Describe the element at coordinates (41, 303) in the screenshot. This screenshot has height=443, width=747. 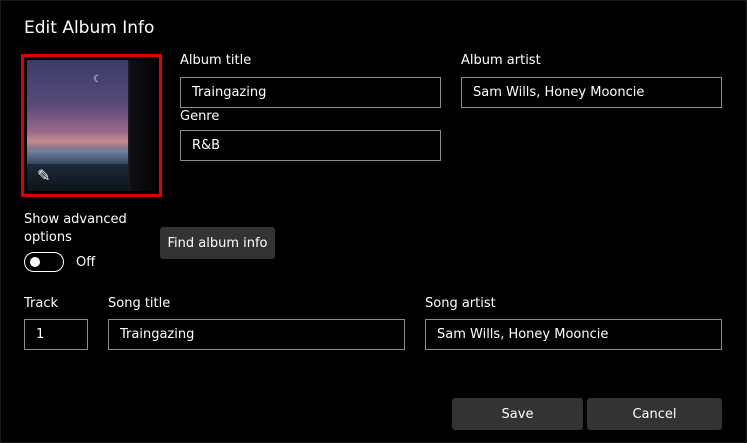
I see `track-label: Track` at that location.